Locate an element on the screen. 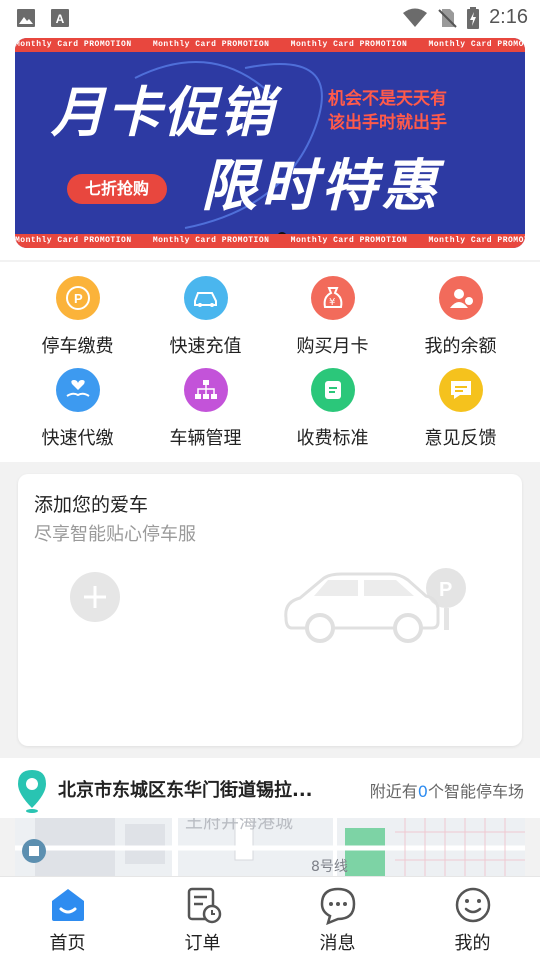  tab-orders: 订单 is located at coordinates (202, 920).